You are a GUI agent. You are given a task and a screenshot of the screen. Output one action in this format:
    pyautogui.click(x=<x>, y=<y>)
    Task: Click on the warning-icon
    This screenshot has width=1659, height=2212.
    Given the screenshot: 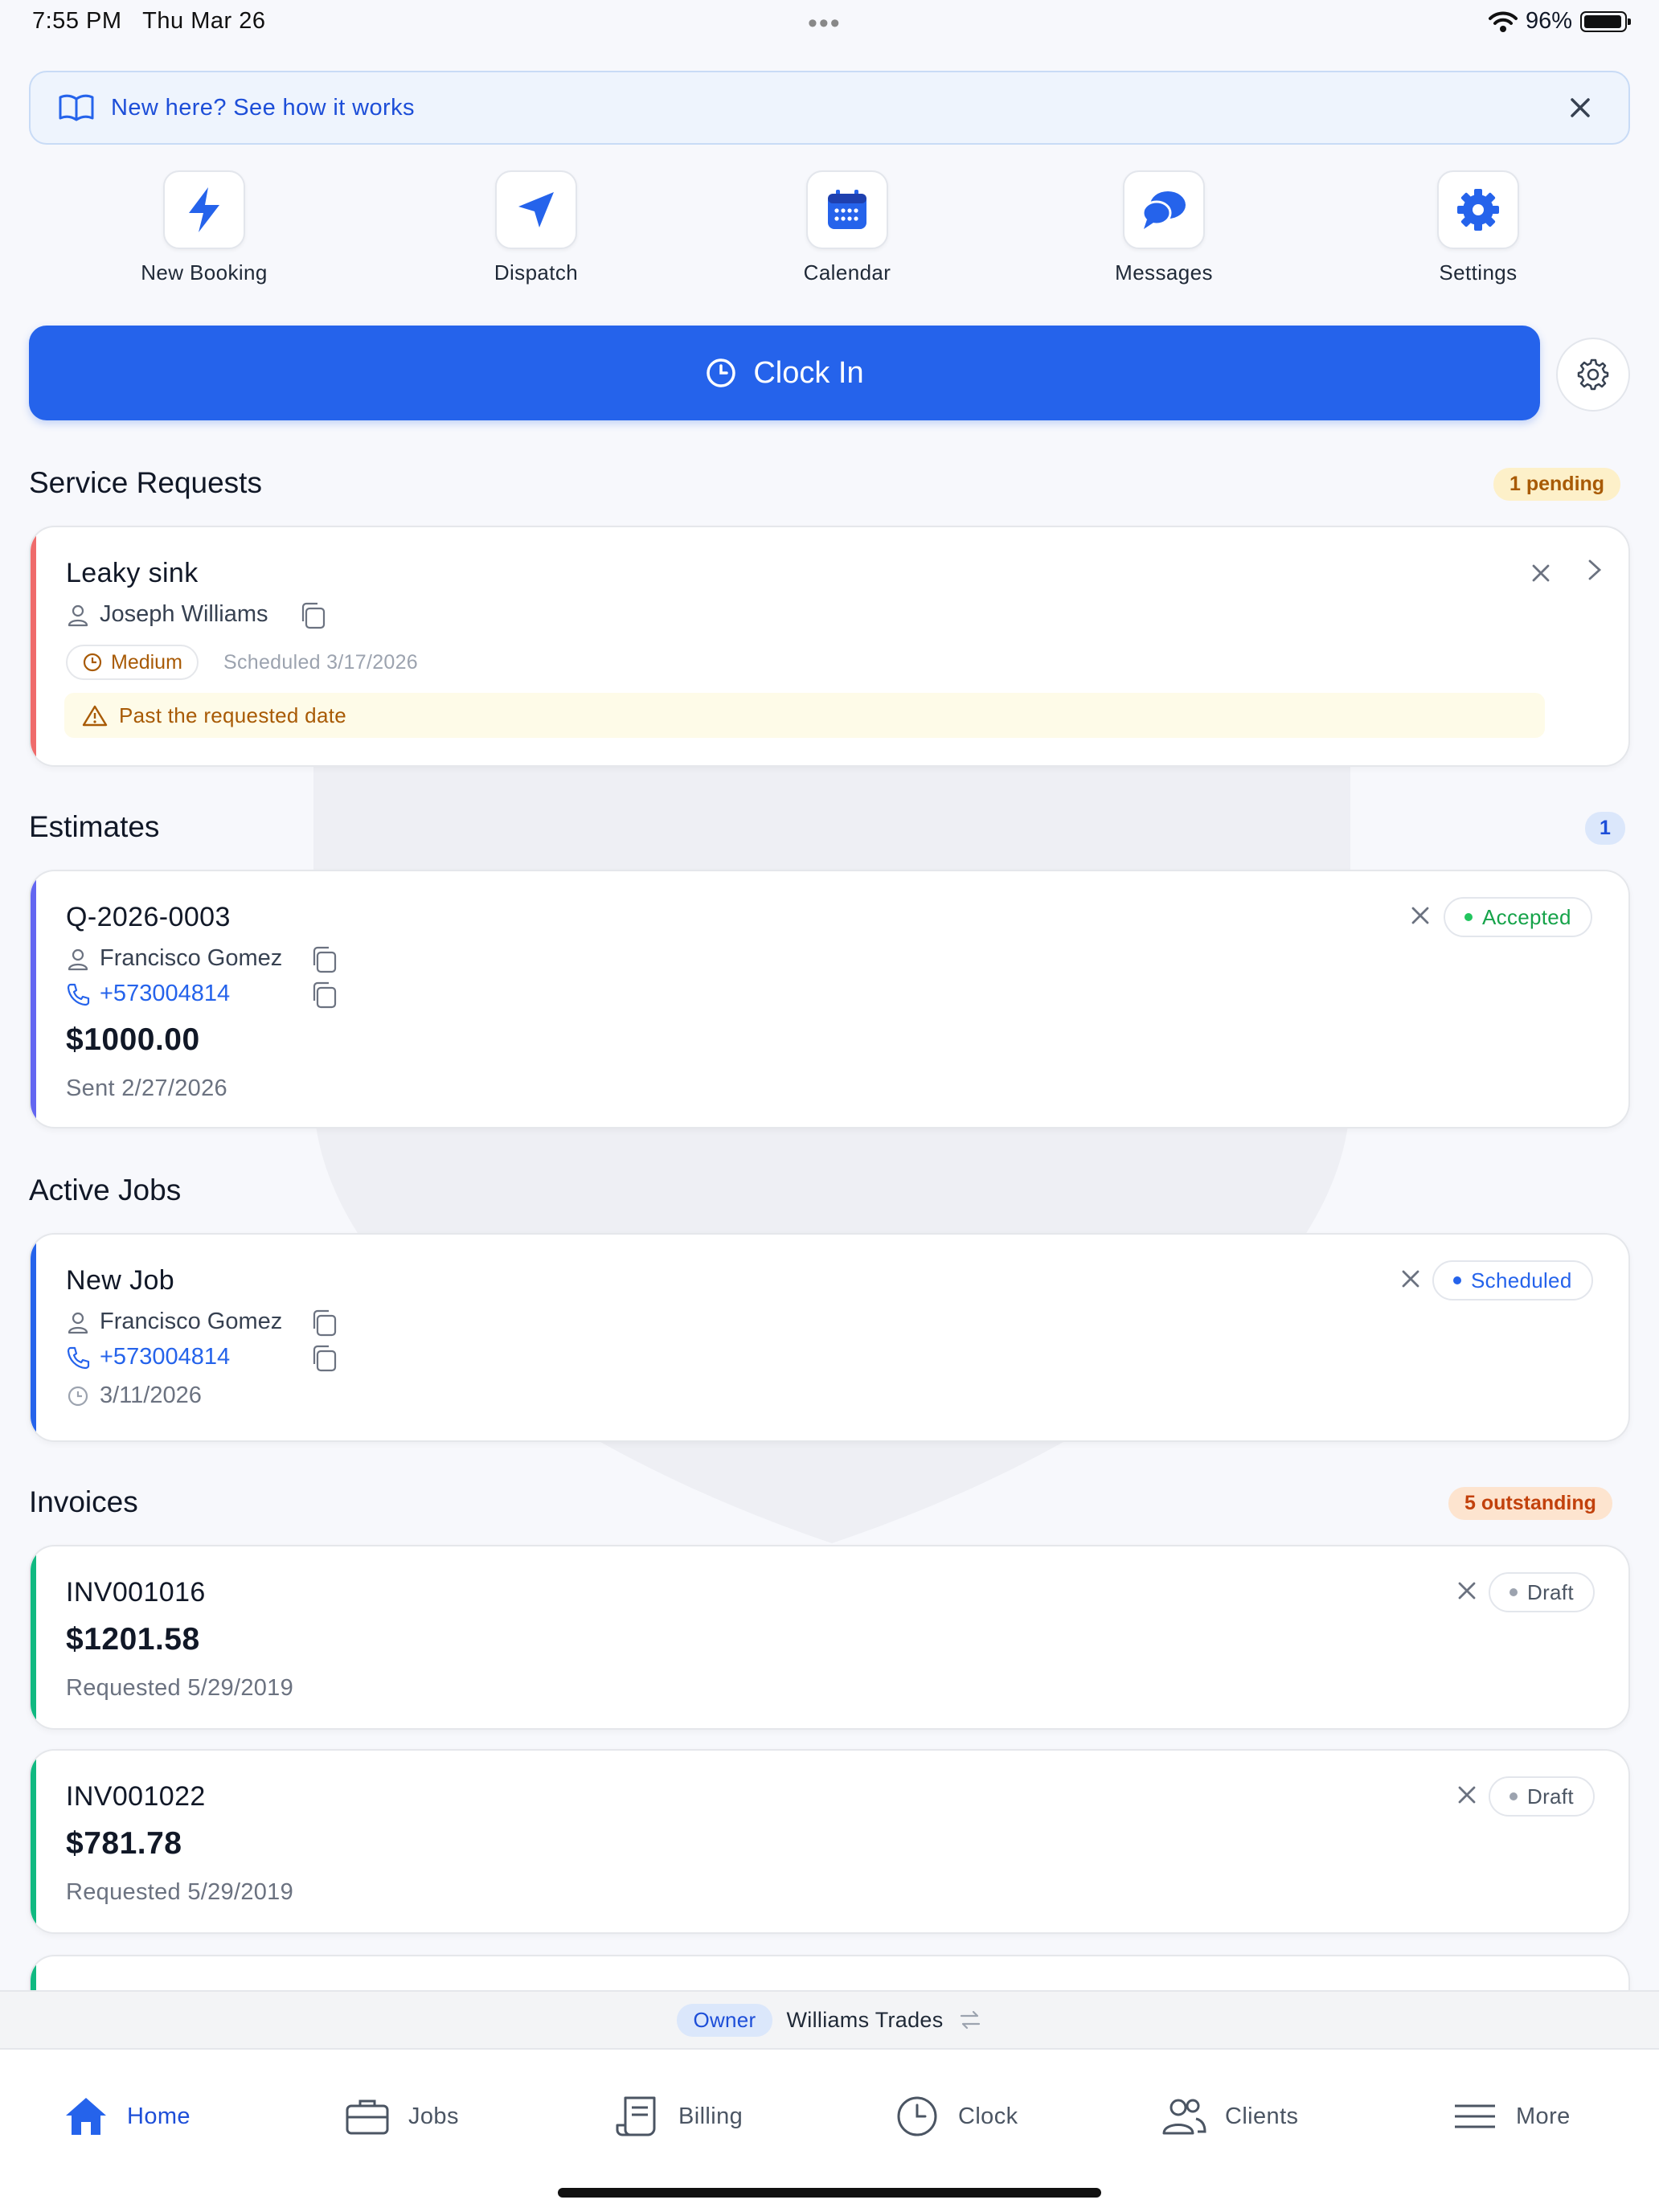 What is the action you would take?
    pyautogui.click(x=95, y=716)
    